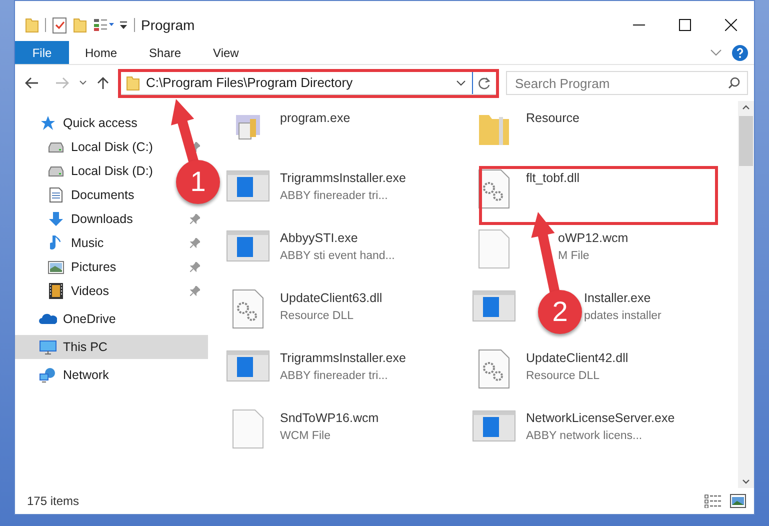 The width and height of the screenshot is (769, 526). I want to click on file-name: Resource, so click(553, 118).